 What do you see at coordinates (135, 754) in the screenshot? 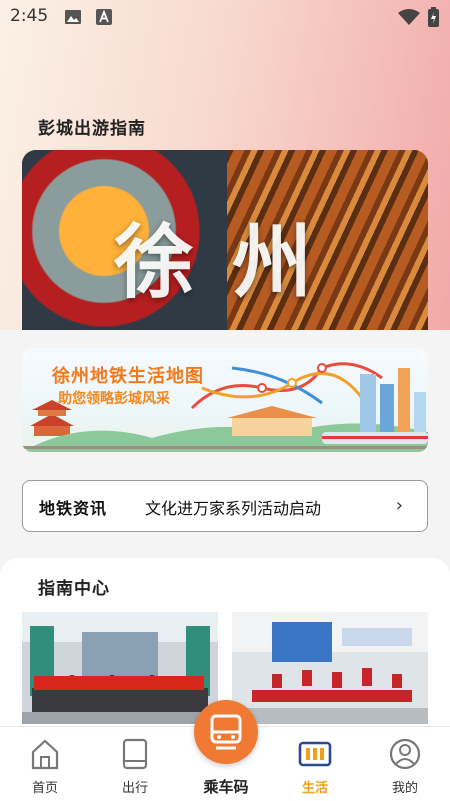
I see `tablet-icon` at bounding box center [135, 754].